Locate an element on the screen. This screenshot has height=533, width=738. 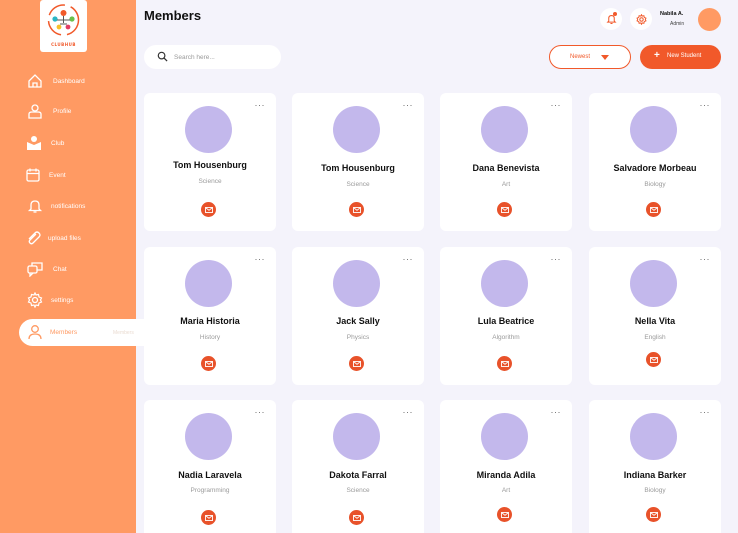
sidebar-item-notifications: notifications is located at coordinates (68, 207).